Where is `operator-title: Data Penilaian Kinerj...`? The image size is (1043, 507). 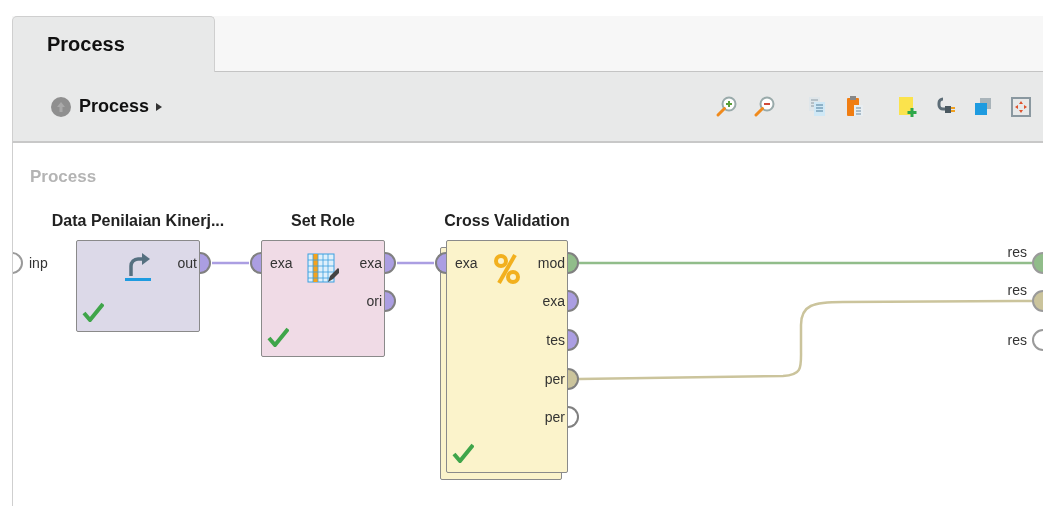 operator-title: Data Penilaian Kinerj... is located at coordinates (138, 221).